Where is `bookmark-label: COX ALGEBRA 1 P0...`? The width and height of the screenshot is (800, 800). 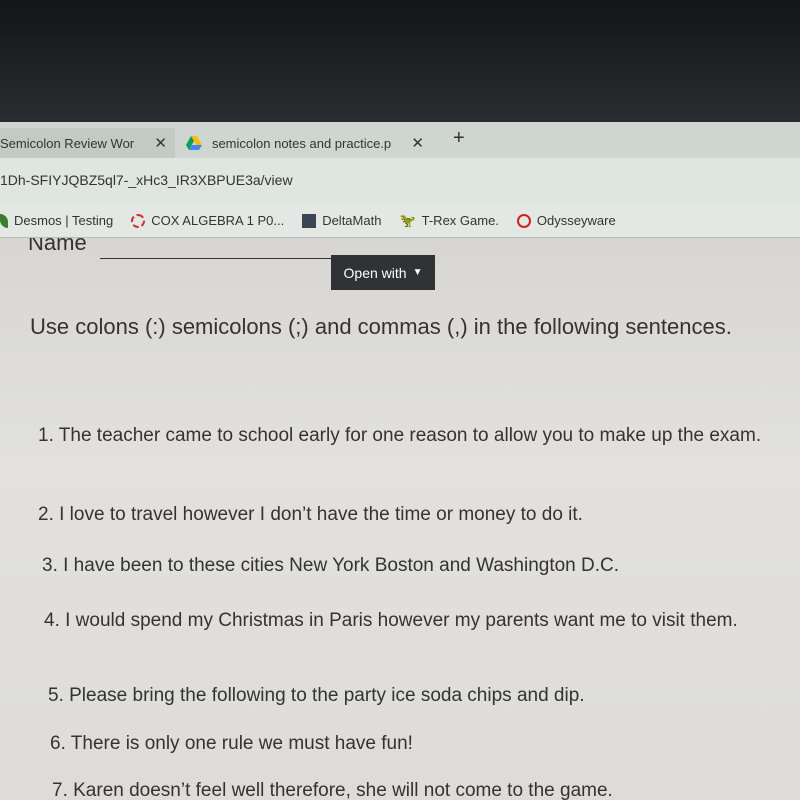 bookmark-label: COX ALGEBRA 1 P0... is located at coordinates (218, 220).